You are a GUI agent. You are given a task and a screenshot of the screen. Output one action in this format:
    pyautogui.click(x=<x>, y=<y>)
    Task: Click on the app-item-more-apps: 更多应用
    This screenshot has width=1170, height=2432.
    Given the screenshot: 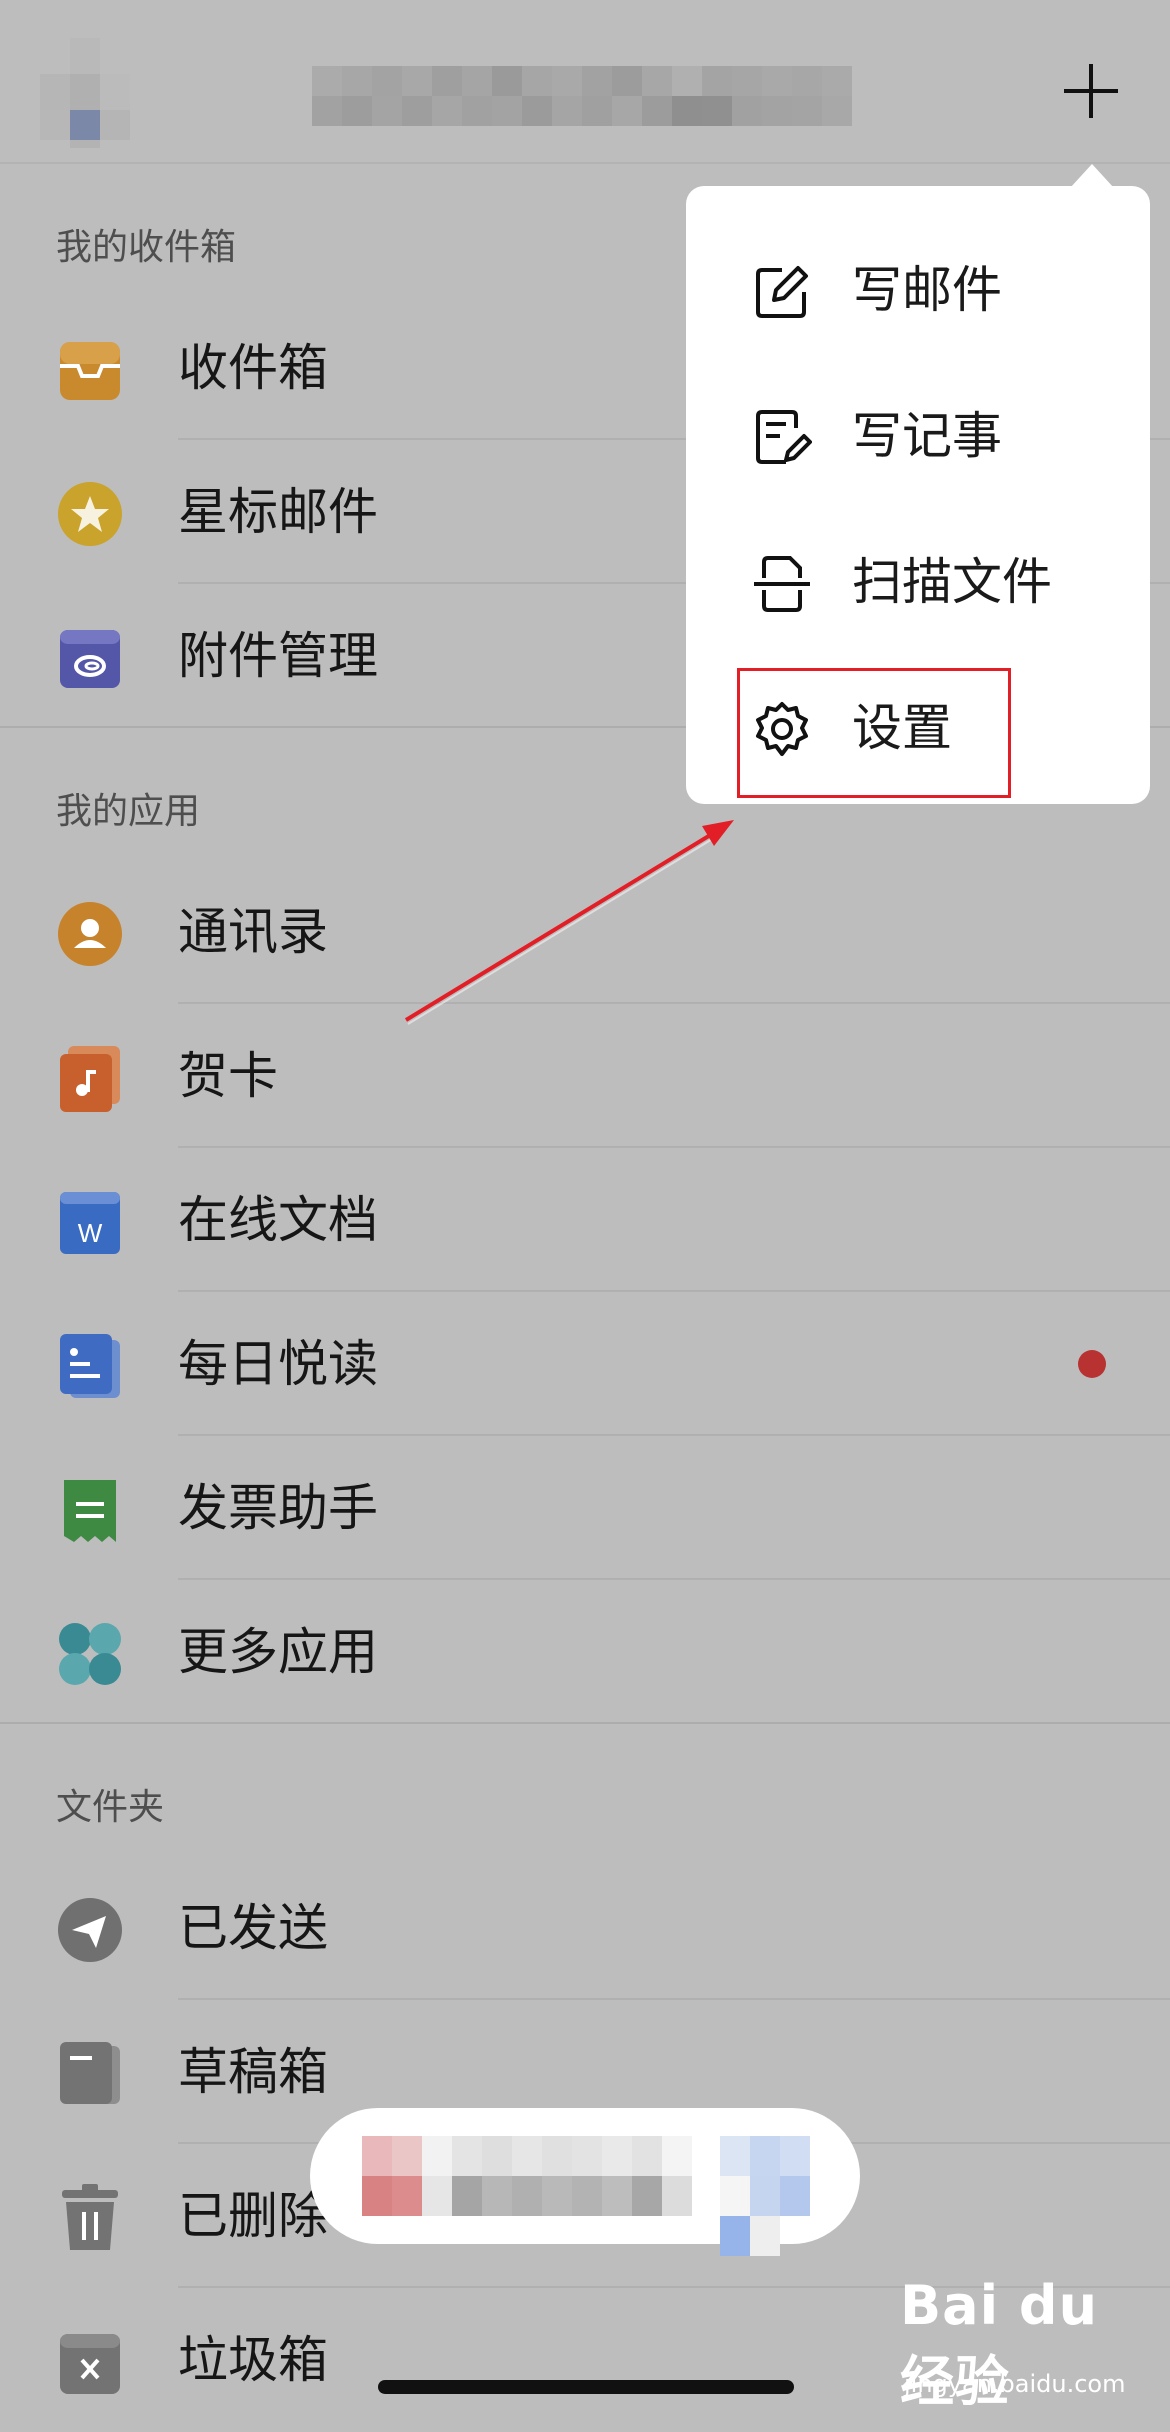 What is the action you would take?
    pyautogui.click(x=585, y=1652)
    